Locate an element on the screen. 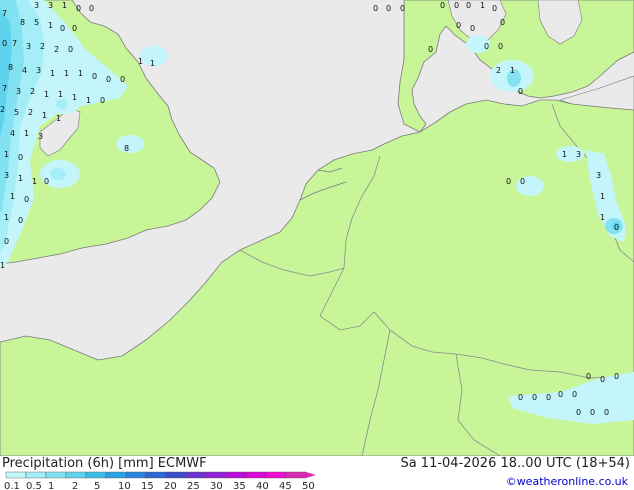 This screenshot has width=634, height=490. scale-tick-label: 0.1 is located at coordinates (12, 485).